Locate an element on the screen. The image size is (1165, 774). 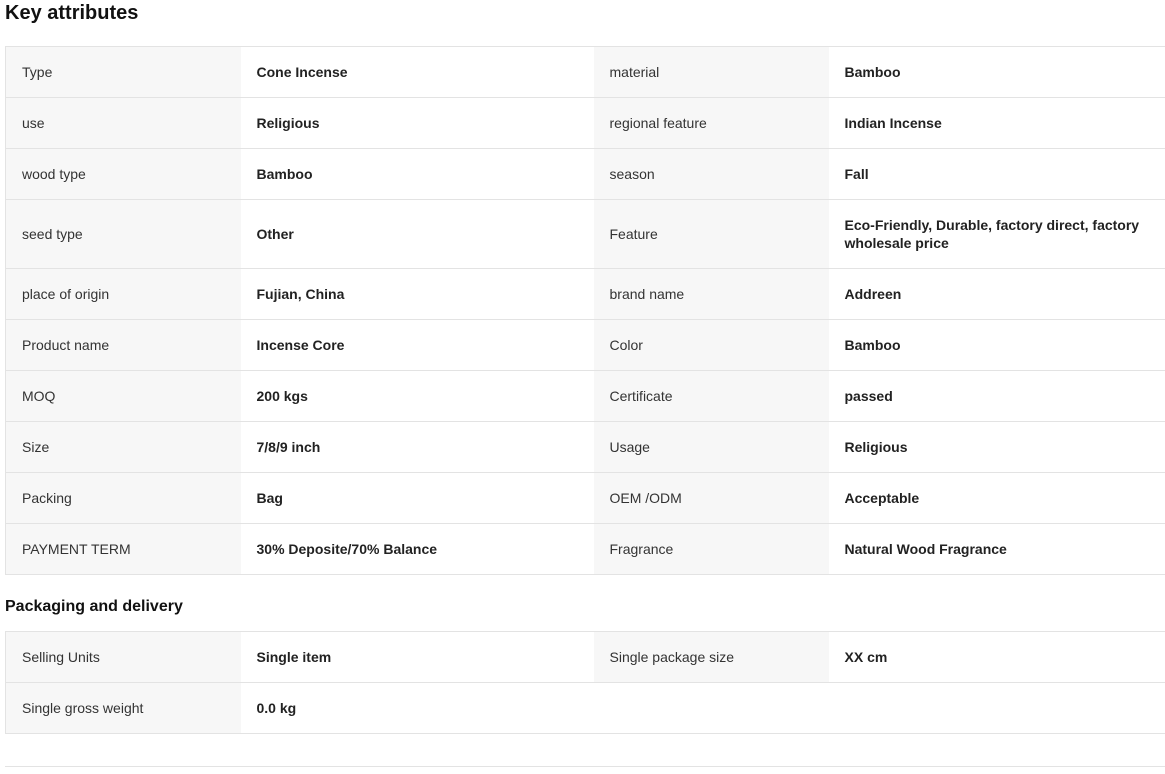
attribute-label: OEM /ODM is located at coordinates (711, 498).